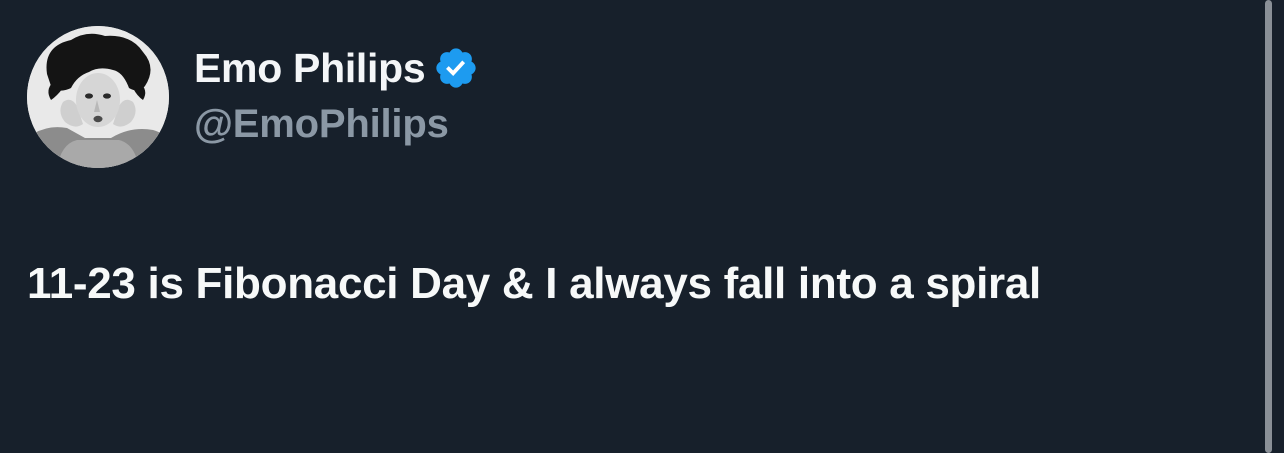  What do you see at coordinates (321, 124) in the screenshot?
I see `author-handle: @EmoPhilips` at bounding box center [321, 124].